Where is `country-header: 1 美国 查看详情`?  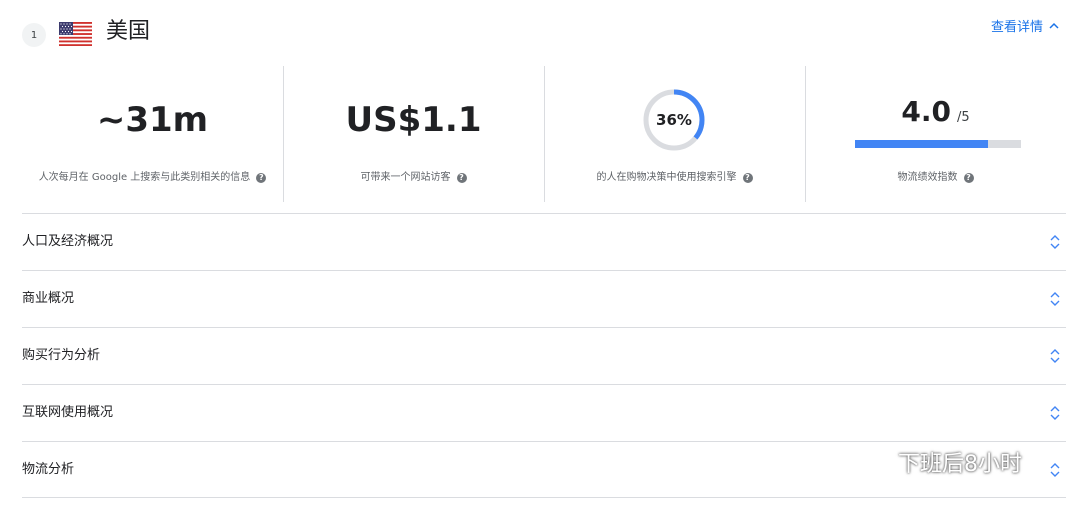 country-header: 1 美国 查看详情 is located at coordinates (540, 33).